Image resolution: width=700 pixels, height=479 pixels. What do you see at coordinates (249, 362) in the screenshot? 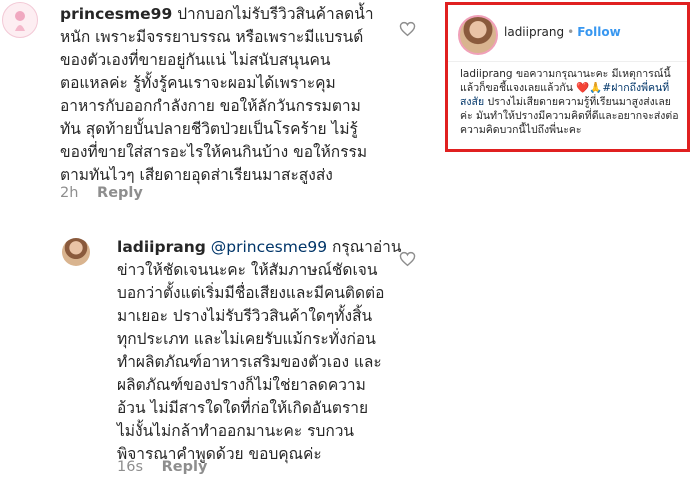
I see `comment-text-line: ทำผลิตภัณฑ์อาหารเสริมของตัวเอง และ` at bounding box center [249, 362].